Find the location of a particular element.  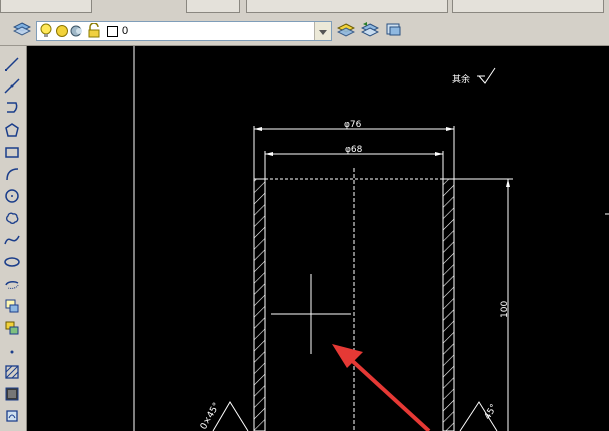

make-objects-layer-current-button is located at coordinates (346, 31).